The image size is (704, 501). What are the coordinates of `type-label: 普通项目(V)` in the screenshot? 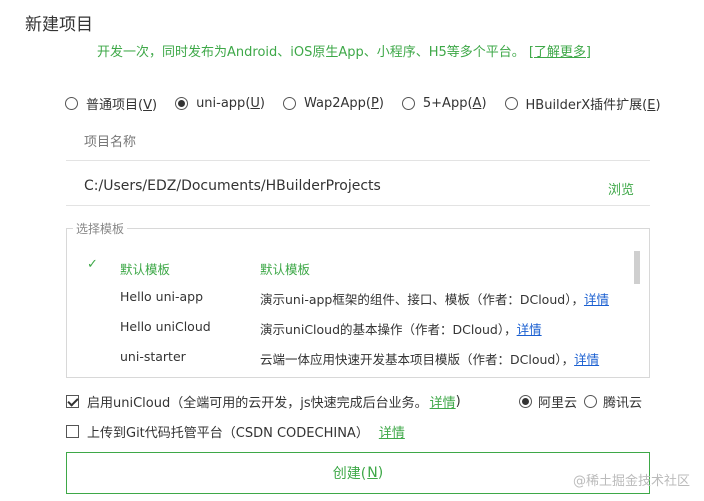 It's located at (122, 105).